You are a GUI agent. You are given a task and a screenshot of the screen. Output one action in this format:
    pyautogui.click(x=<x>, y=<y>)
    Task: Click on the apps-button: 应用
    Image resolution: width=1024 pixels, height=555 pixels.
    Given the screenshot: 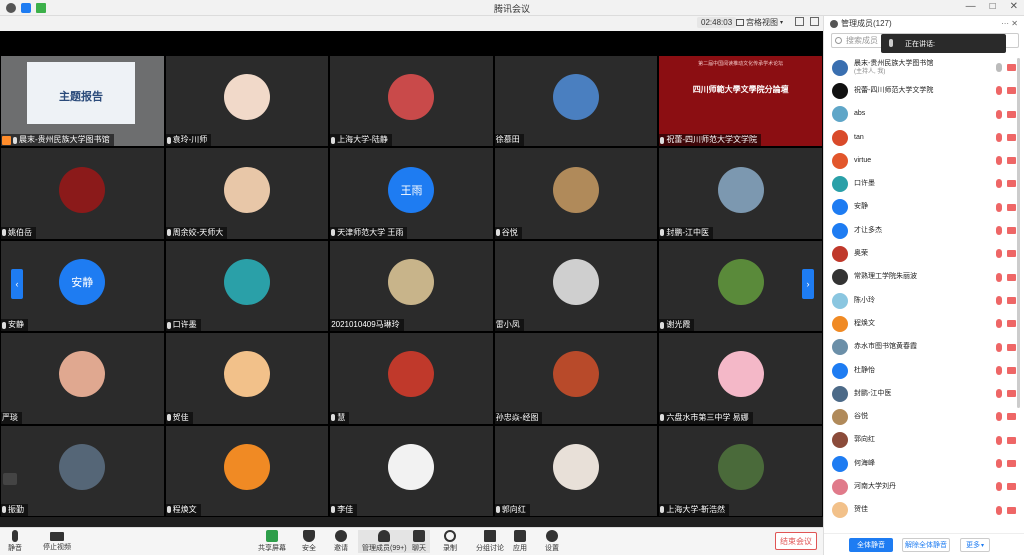 What is the action you would take?
    pyautogui.click(x=520, y=541)
    